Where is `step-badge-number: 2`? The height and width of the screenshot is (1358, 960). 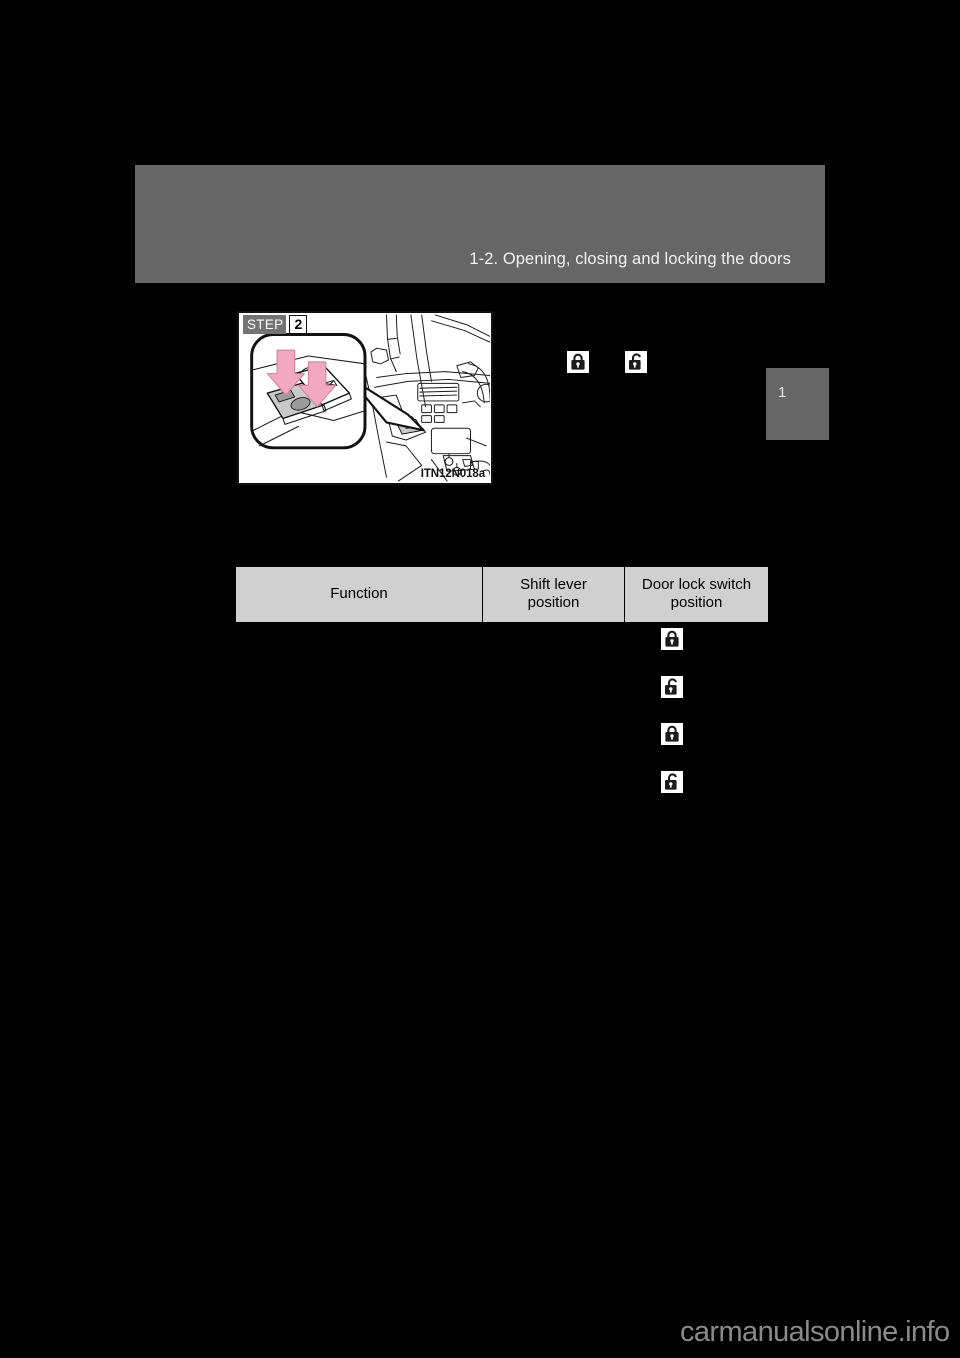
step-badge-number: 2 is located at coordinates (298, 324).